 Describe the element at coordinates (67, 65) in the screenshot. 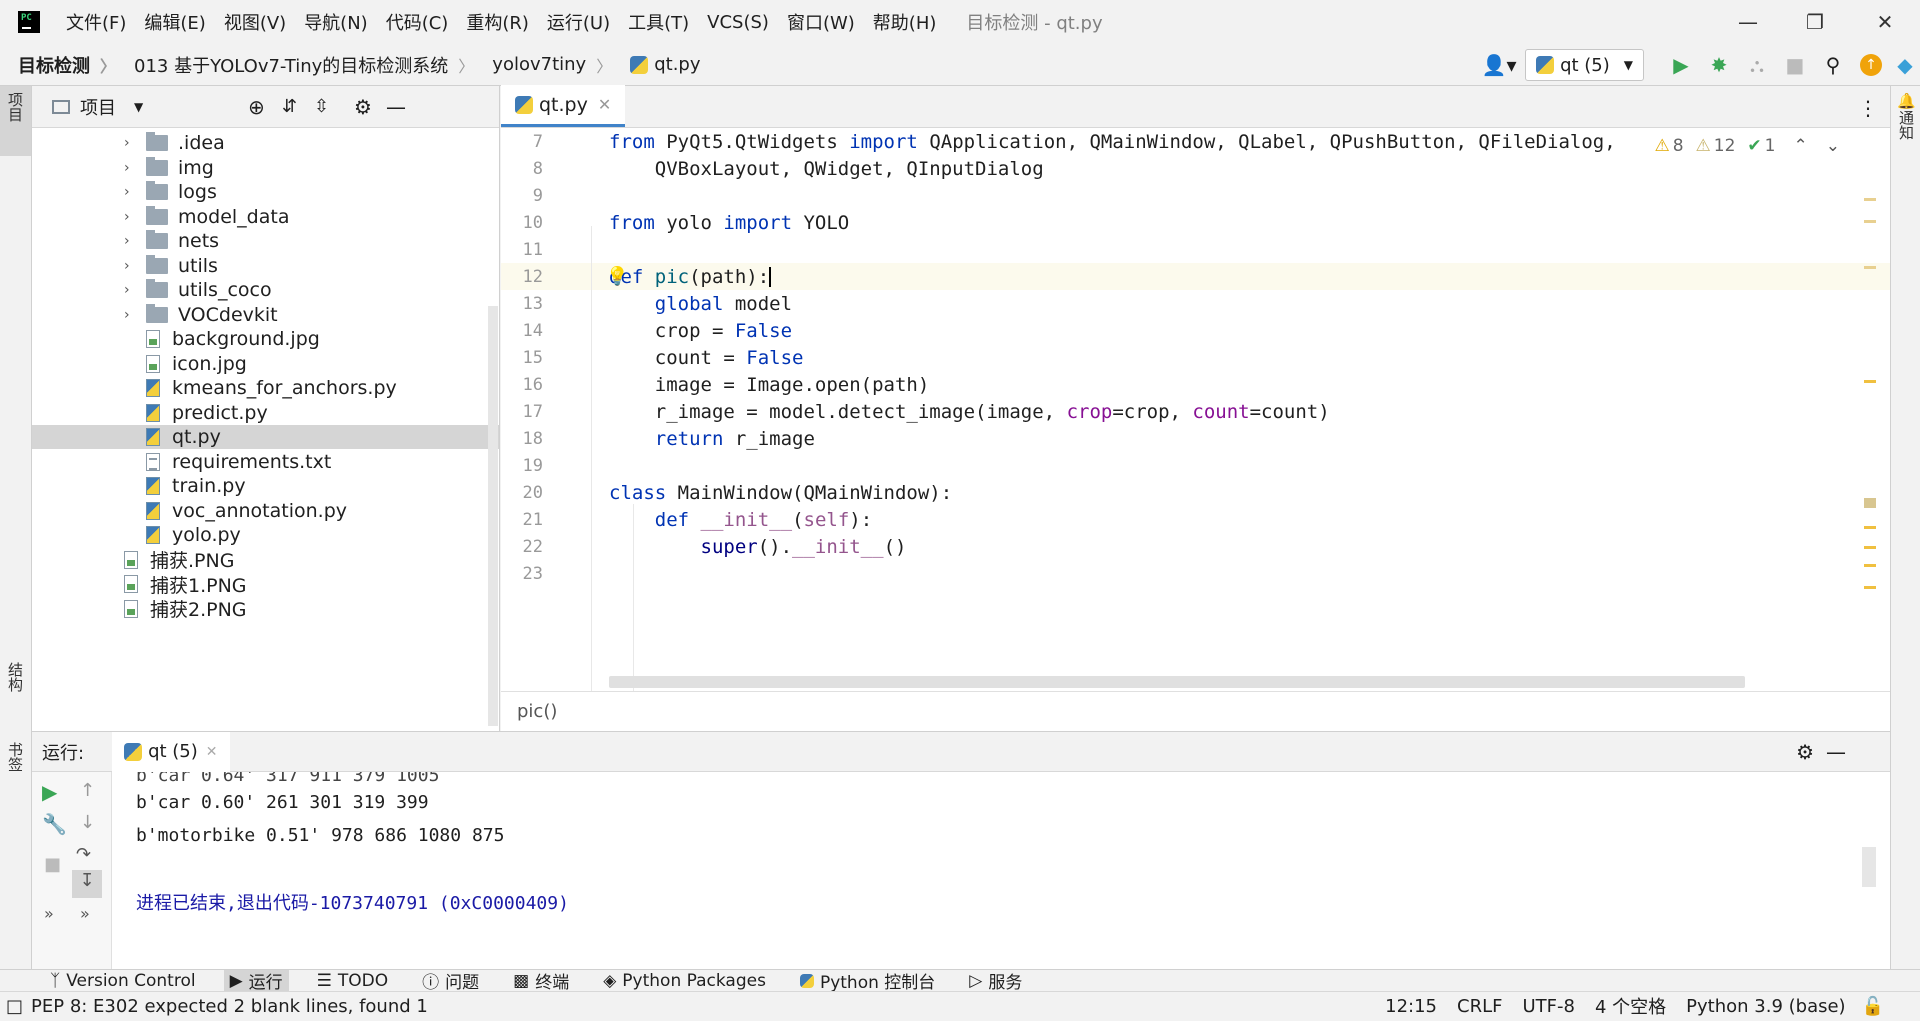

I see `breadcrumb-project: 目标检测〉` at that location.